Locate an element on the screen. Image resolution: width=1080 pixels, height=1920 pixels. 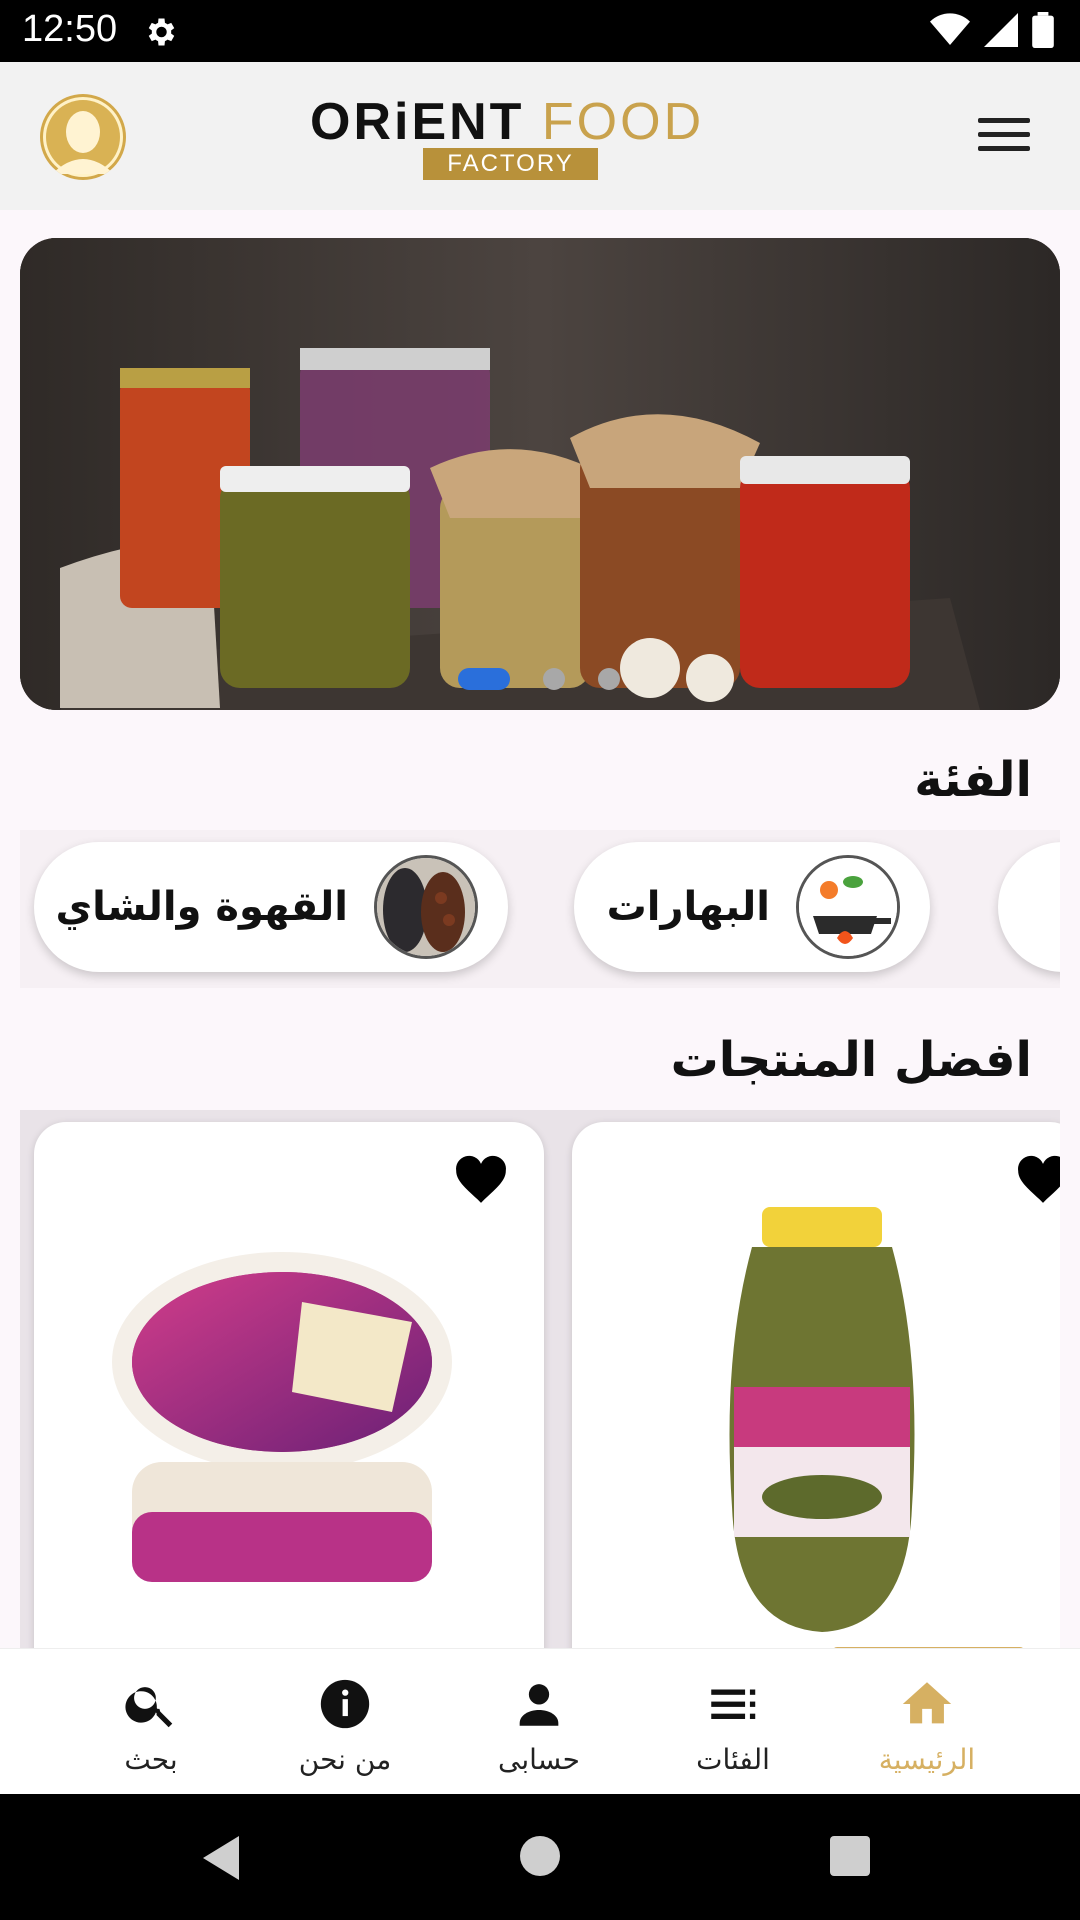
system-navigation-bar is located at coordinates (540, 1857).